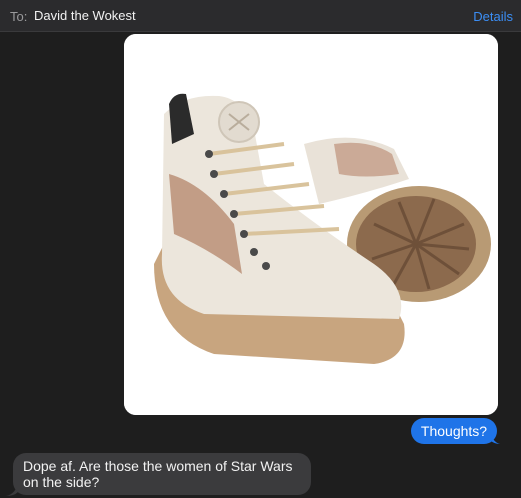 Image resolution: width=521 pixels, height=498 pixels. What do you see at coordinates (19, 16) in the screenshot?
I see `to-label: To:` at bounding box center [19, 16].